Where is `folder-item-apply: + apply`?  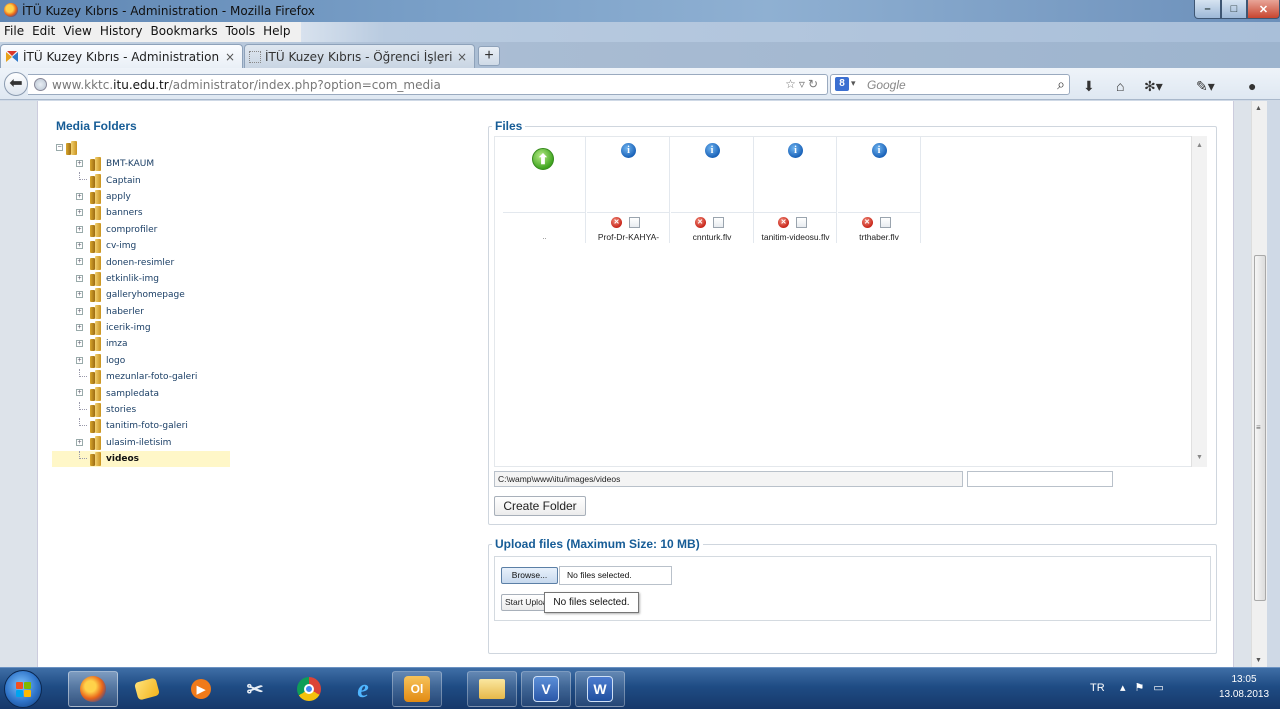 folder-item-apply: + apply is located at coordinates (142, 197).